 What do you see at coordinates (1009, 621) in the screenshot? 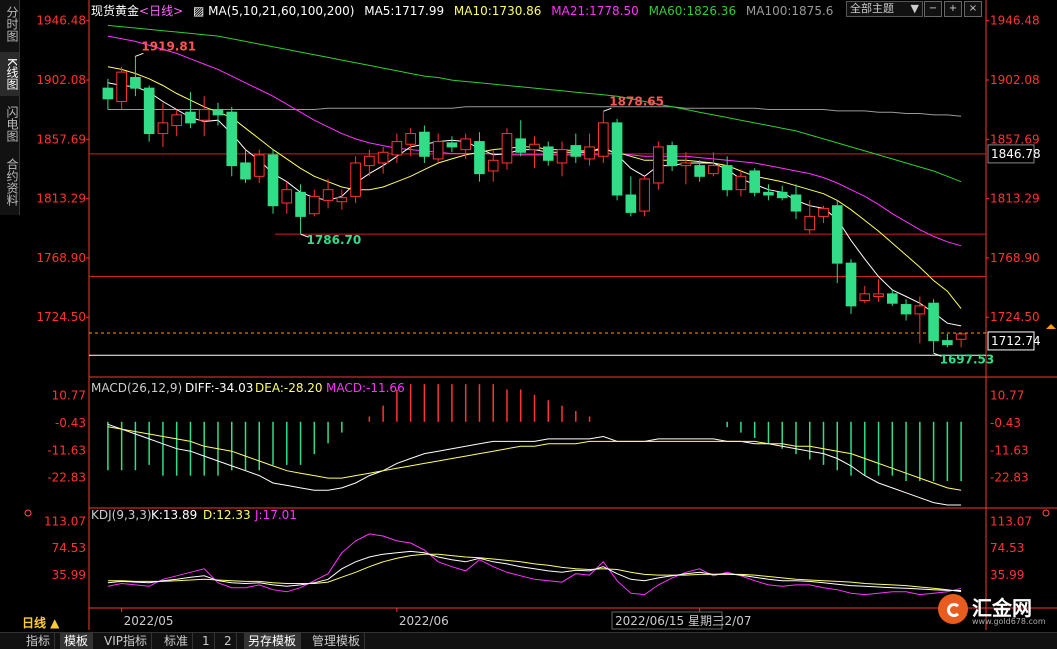
I see `logo-url: www.gold678.com` at bounding box center [1009, 621].